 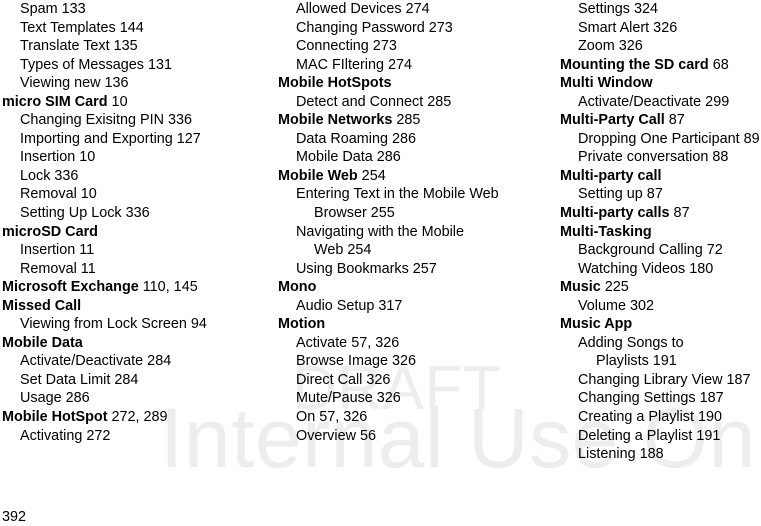 I want to click on index-entry: Watching Videos 180, so click(x=669, y=269).